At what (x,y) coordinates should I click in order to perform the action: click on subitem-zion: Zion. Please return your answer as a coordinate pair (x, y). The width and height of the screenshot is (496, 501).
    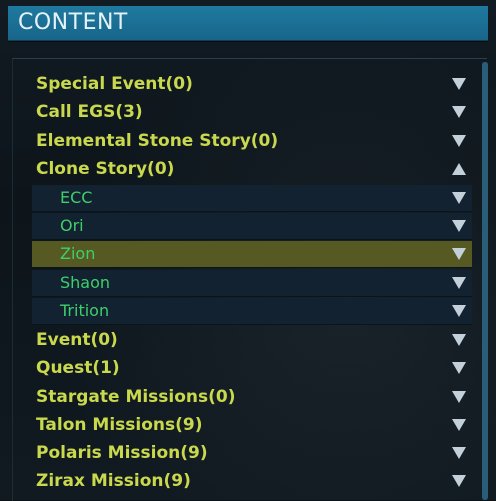
    Looking at the image, I should click on (252, 254).